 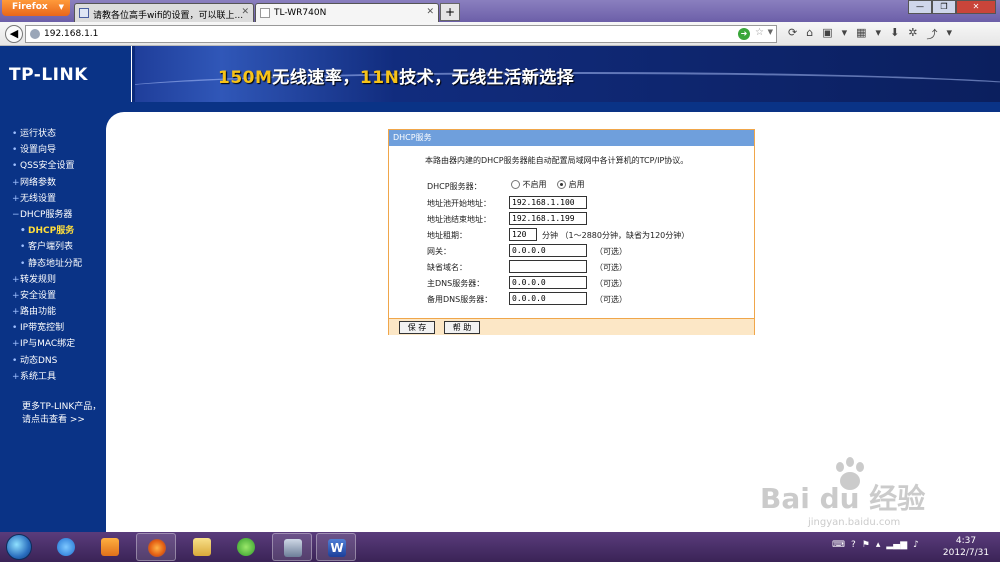 I want to click on firefox-icon, so click(x=157, y=548).